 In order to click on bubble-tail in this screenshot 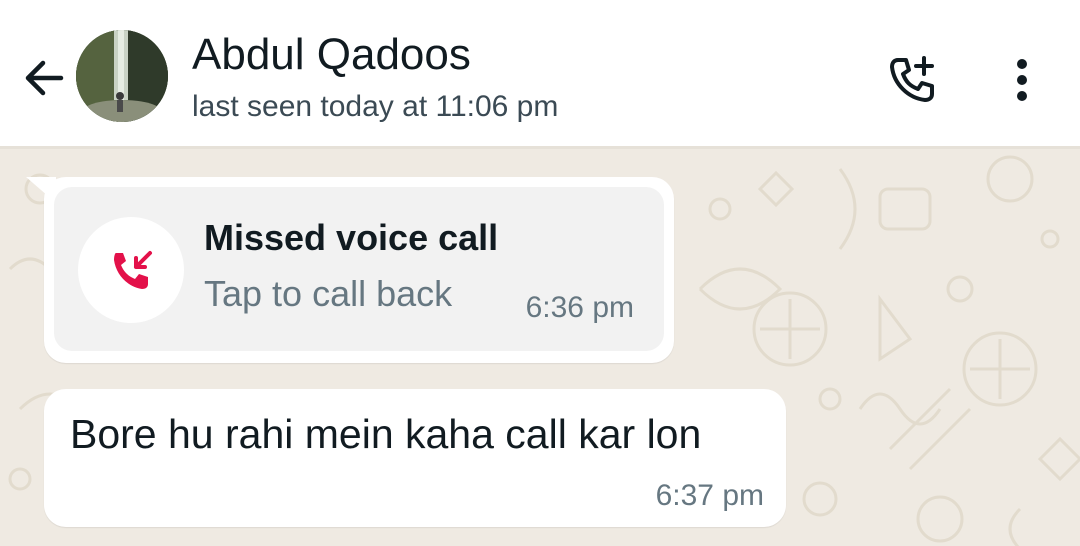, I will do `click(41, 190)`.